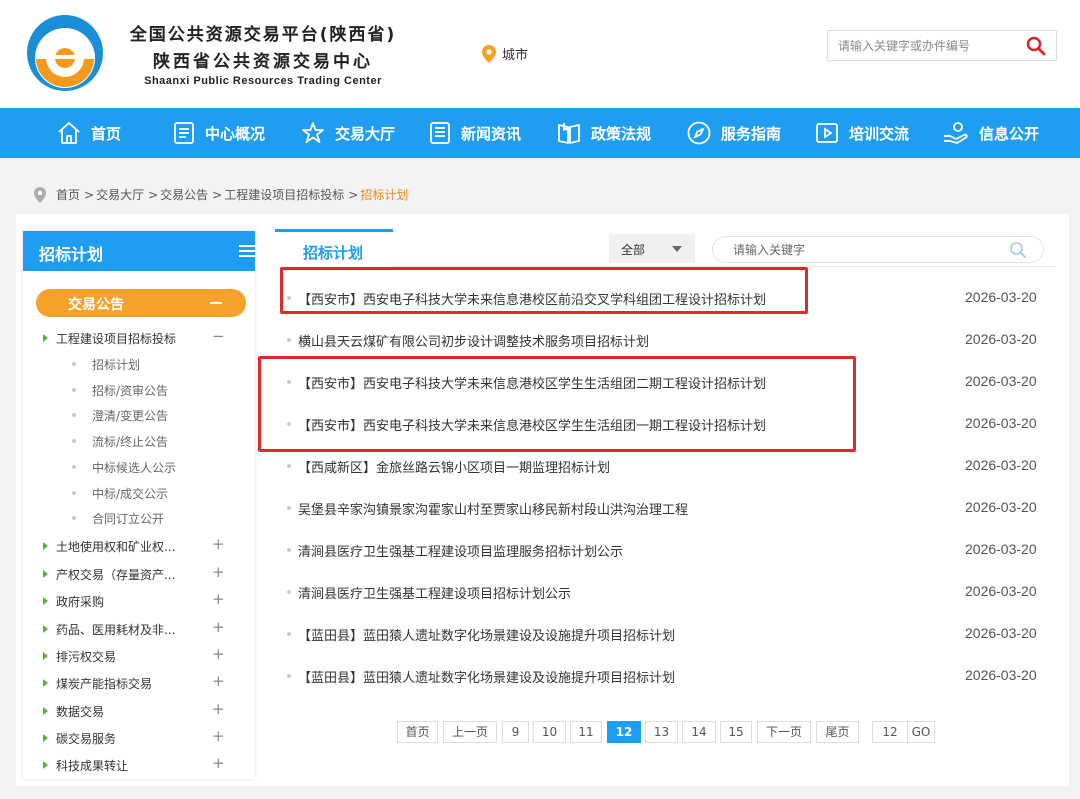 This screenshot has width=1080, height=799. Describe the element at coordinates (65, 53) in the screenshot. I see `site-logo` at that location.